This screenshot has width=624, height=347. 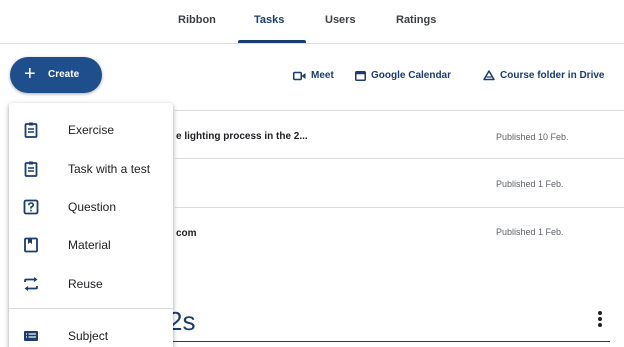 I want to click on question-icon, so click(x=31, y=207).